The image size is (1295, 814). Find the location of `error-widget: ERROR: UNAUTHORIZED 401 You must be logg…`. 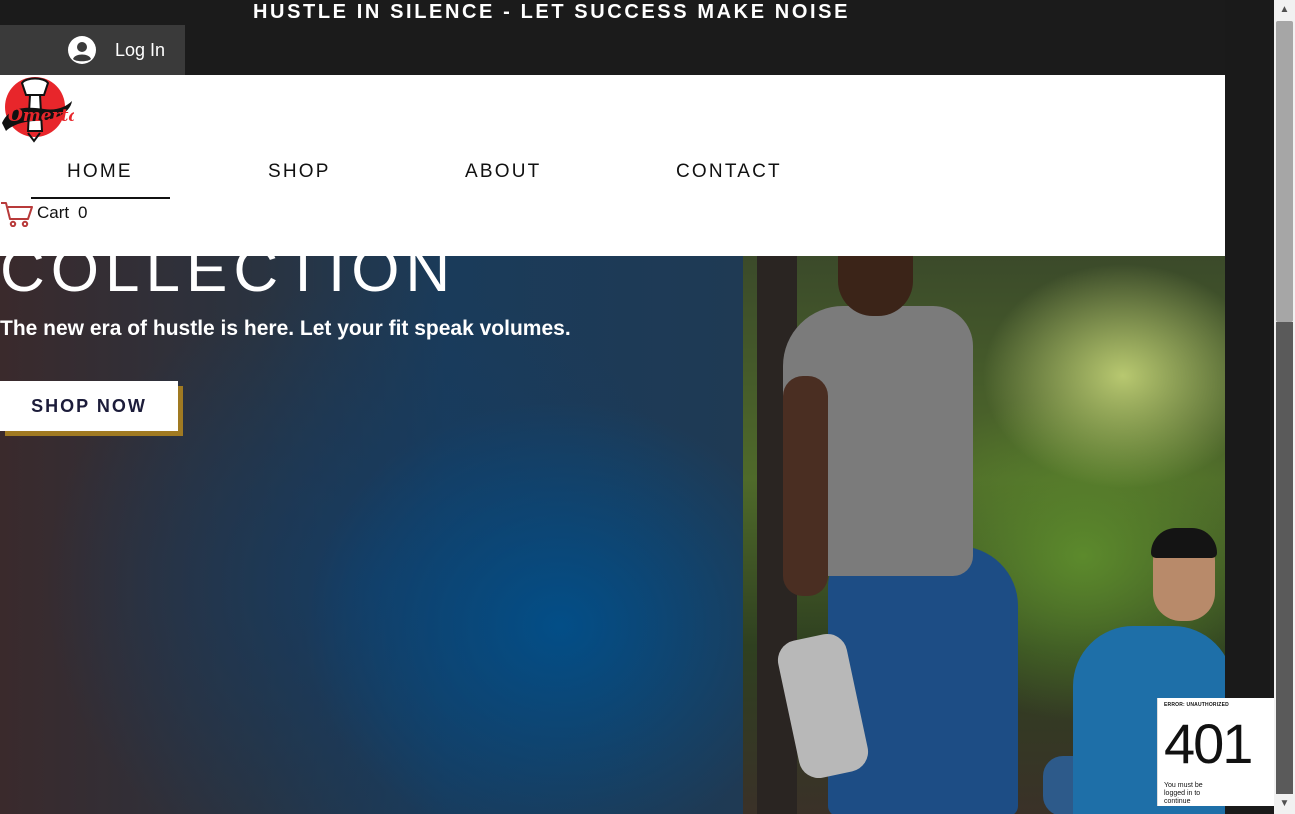

error-widget: ERROR: UNAUTHORIZED 401 You must be logg… is located at coordinates (1216, 752).